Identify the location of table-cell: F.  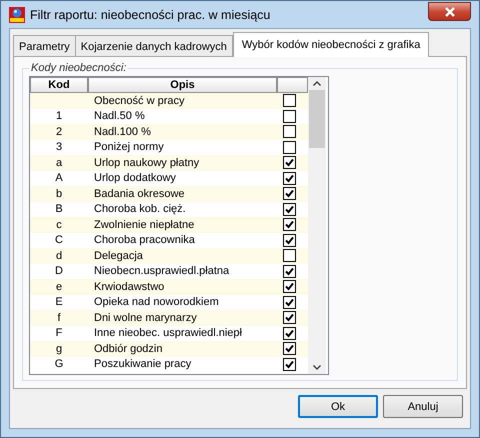
(59, 333).